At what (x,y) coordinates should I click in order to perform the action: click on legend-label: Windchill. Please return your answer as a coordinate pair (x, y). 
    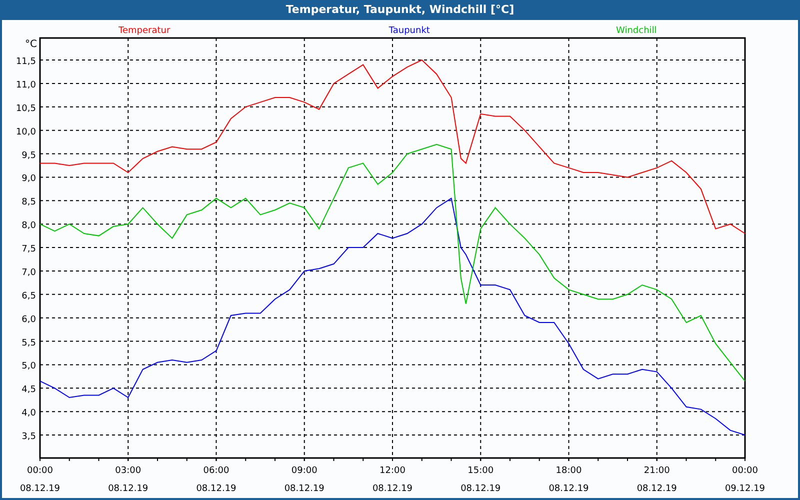
    Looking at the image, I should click on (636, 31).